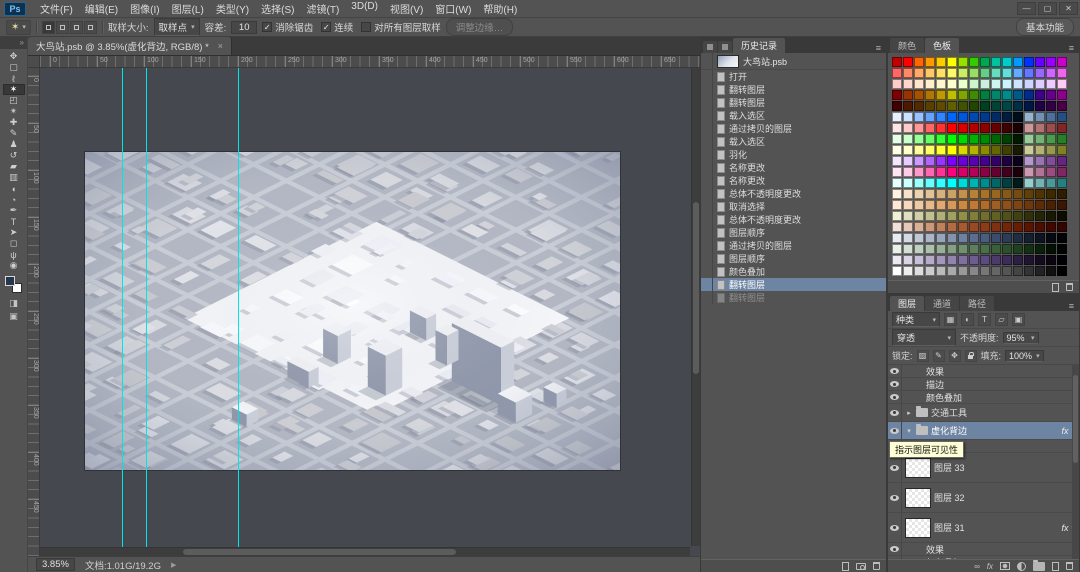  Describe the element at coordinates (924, 337) in the screenshot. I see `blend-mode-select: 穿透 ▾` at that location.